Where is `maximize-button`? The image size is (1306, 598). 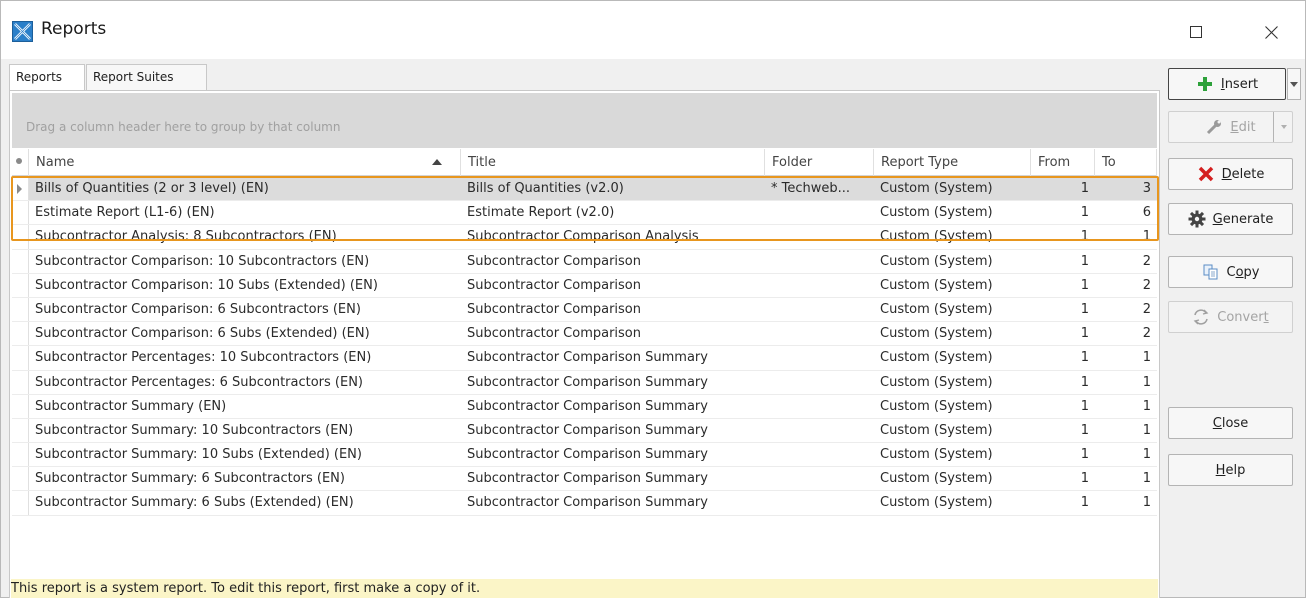
maximize-button is located at coordinates (1196, 32).